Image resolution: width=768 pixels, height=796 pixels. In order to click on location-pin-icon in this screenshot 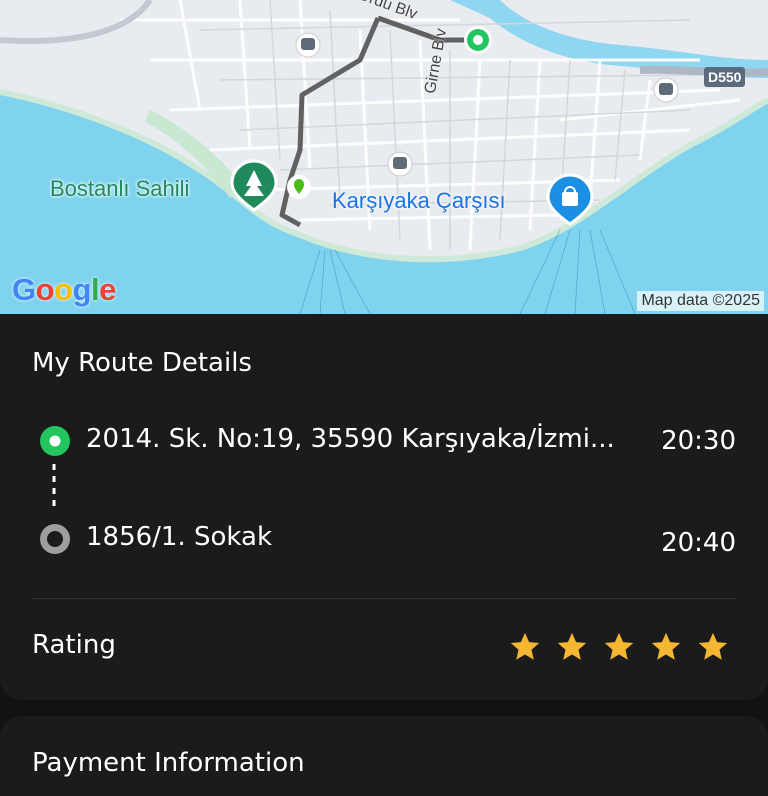, I will do `click(299, 187)`.